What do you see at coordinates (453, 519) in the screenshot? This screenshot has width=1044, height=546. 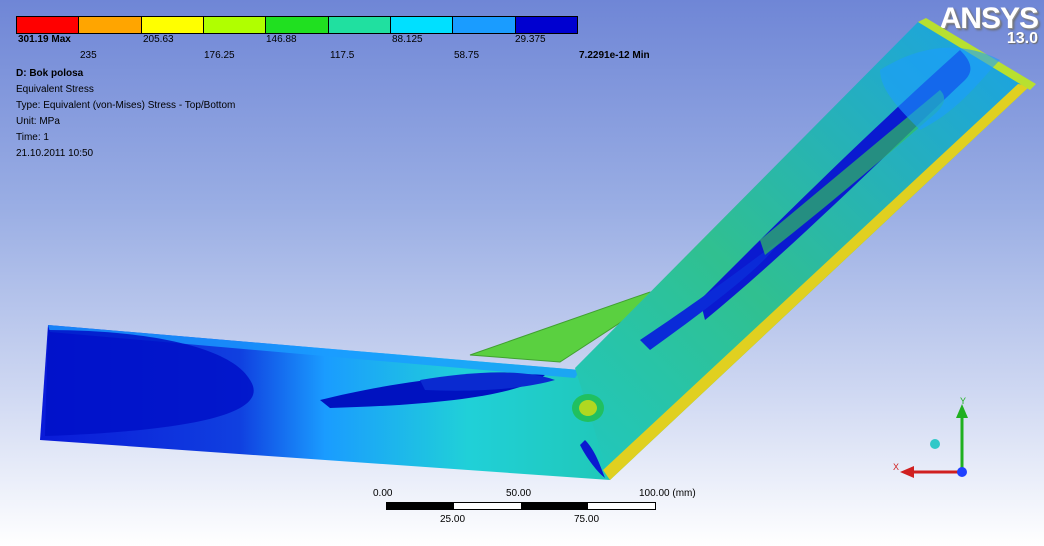 I see `scale-tick-label: 25.00` at bounding box center [453, 519].